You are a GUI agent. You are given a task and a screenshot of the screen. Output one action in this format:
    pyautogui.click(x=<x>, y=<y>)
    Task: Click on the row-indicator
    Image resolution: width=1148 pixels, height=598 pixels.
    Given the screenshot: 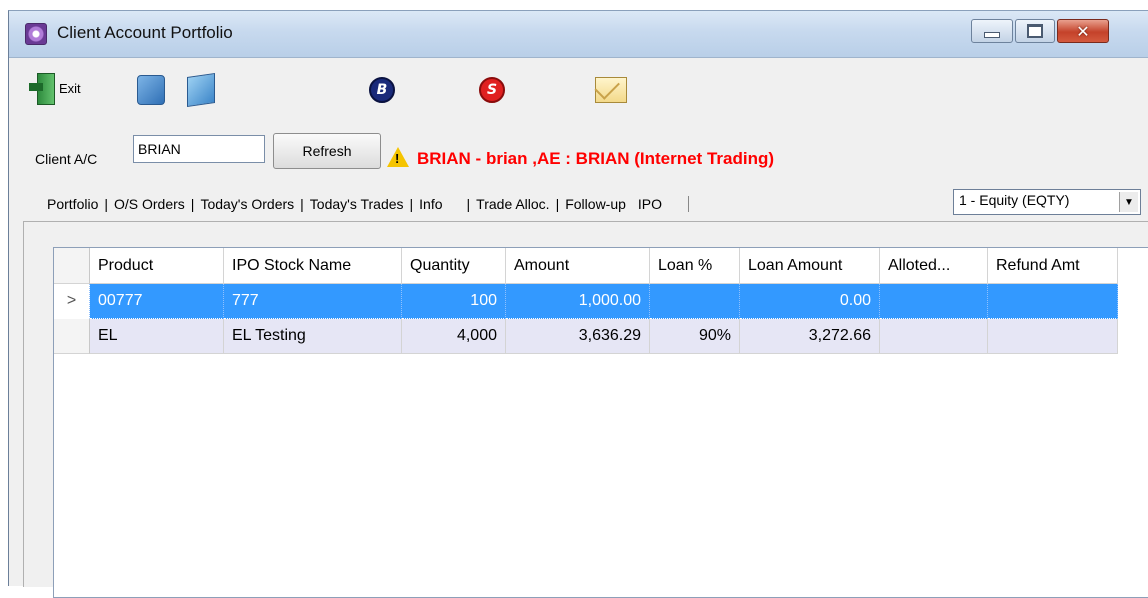 What is the action you would take?
    pyautogui.click(x=72, y=336)
    